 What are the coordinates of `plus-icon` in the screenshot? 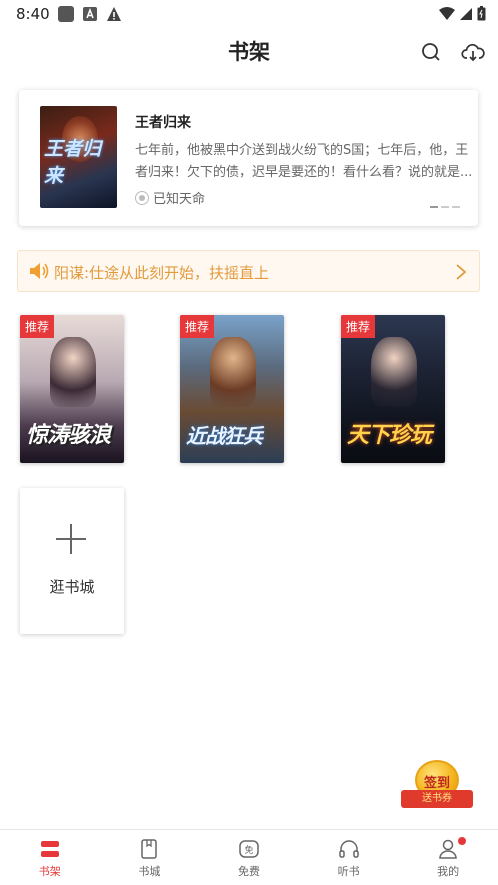 It's located at (71, 539).